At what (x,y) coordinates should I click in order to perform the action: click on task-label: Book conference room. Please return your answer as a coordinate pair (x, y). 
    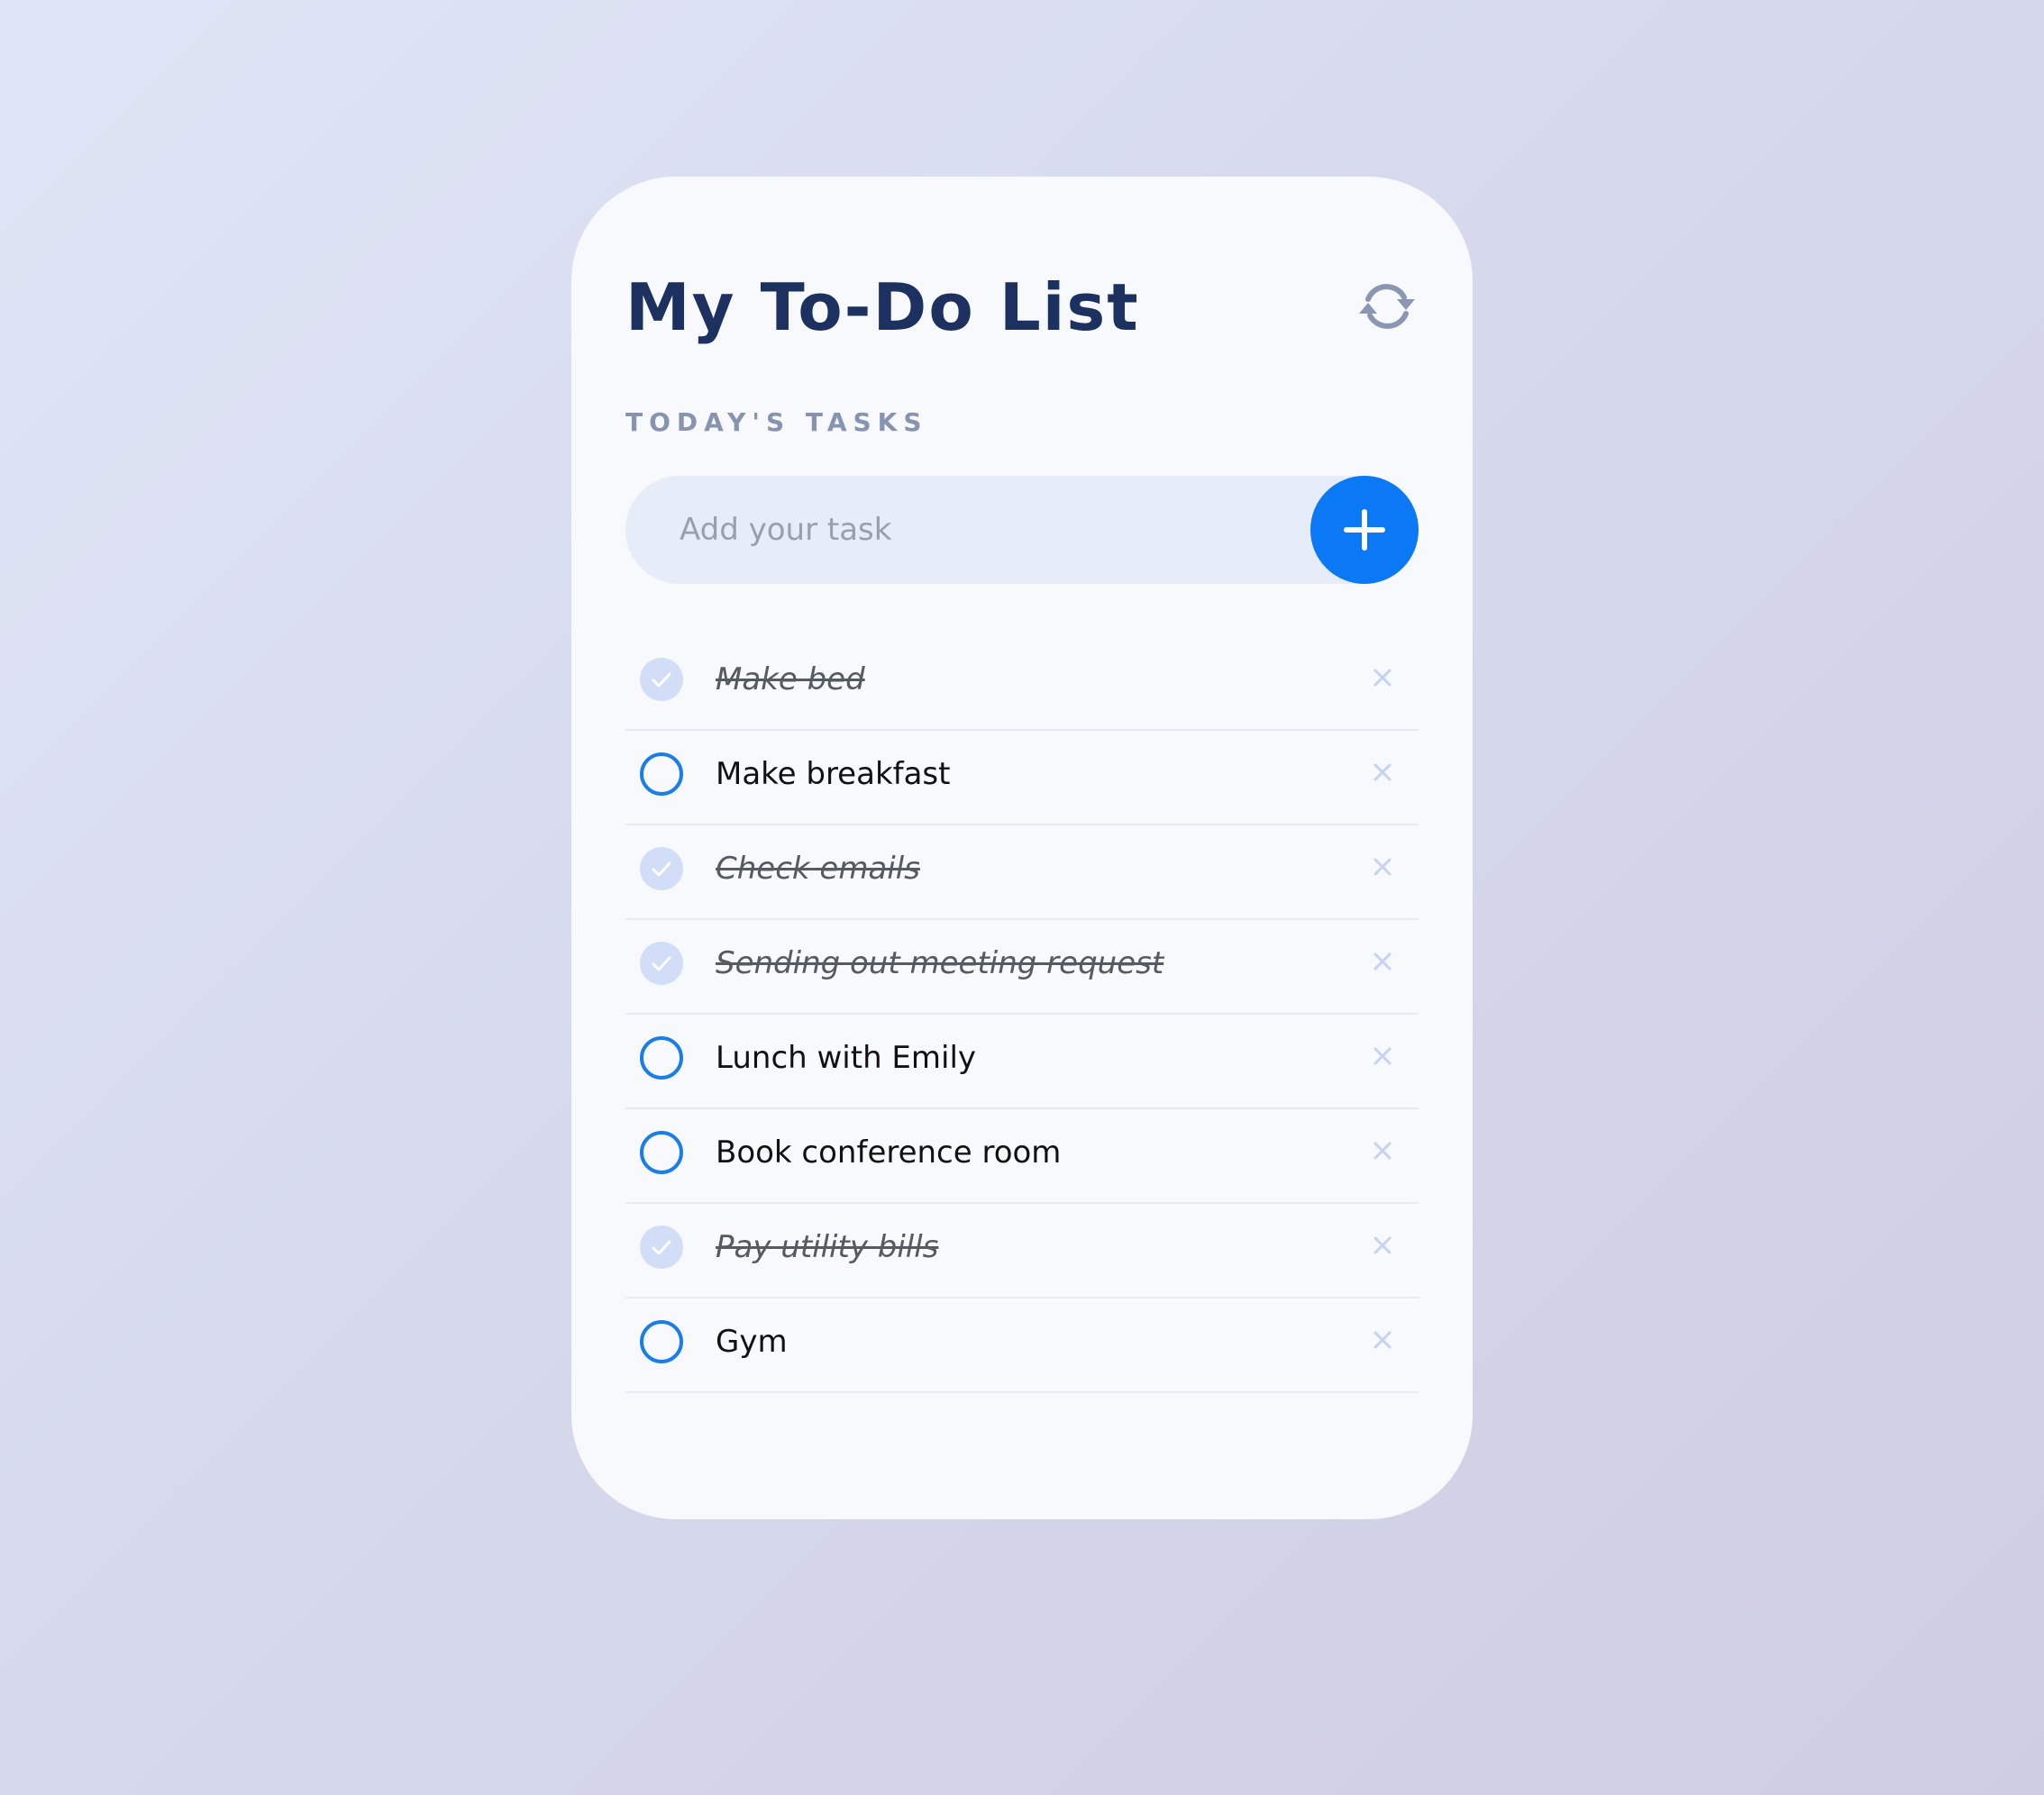
    Looking at the image, I should click on (889, 1152).